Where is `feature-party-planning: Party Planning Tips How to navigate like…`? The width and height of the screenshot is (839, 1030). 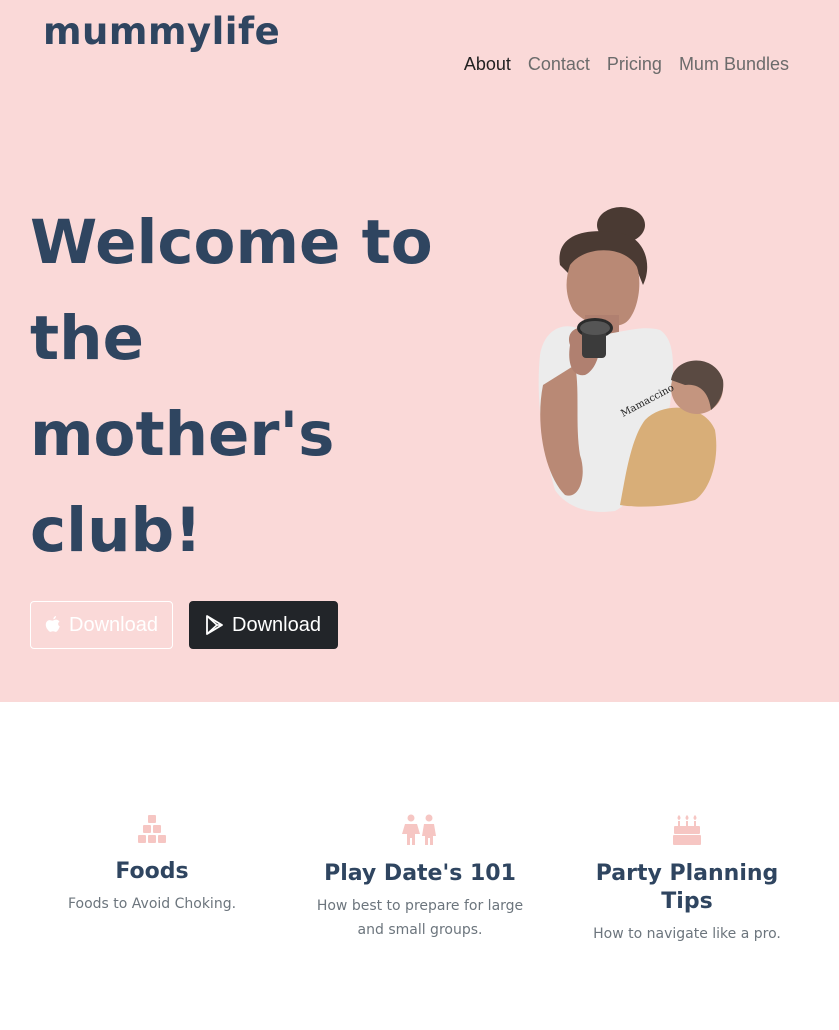 feature-party-planning: Party Planning Tips How to navigate like… is located at coordinates (687, 880).